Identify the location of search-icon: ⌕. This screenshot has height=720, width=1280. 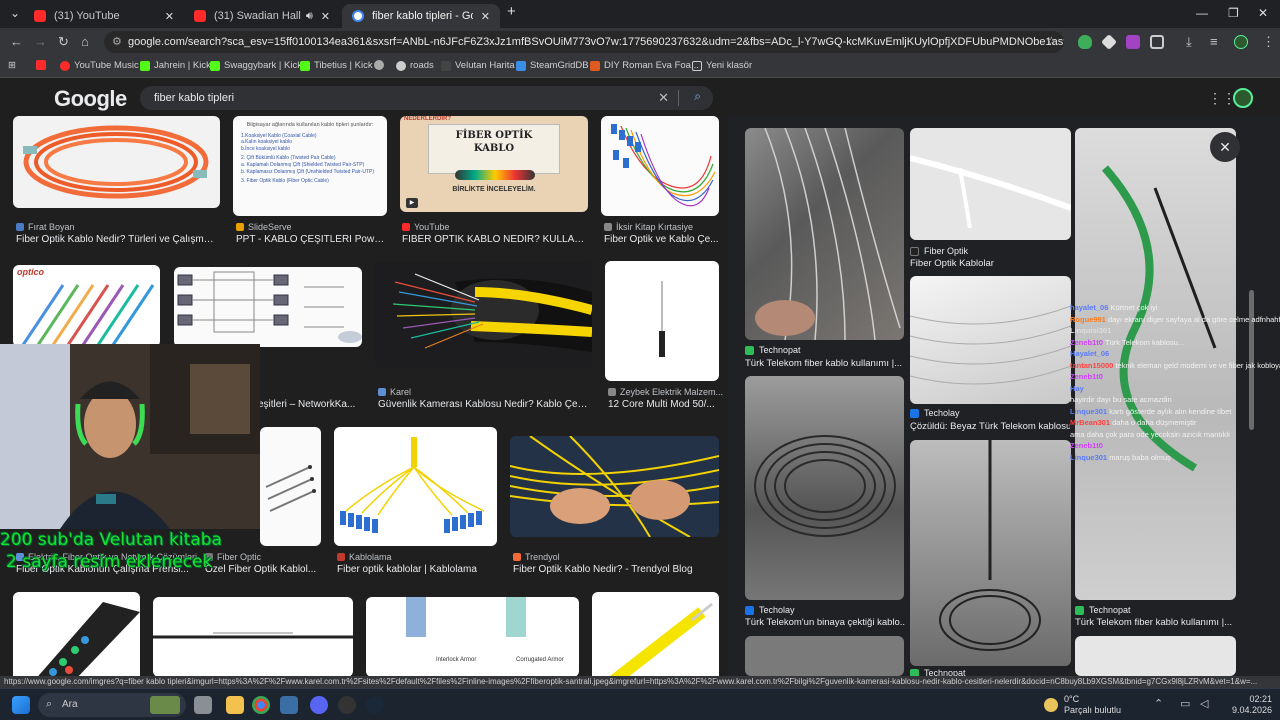
(697, 96).